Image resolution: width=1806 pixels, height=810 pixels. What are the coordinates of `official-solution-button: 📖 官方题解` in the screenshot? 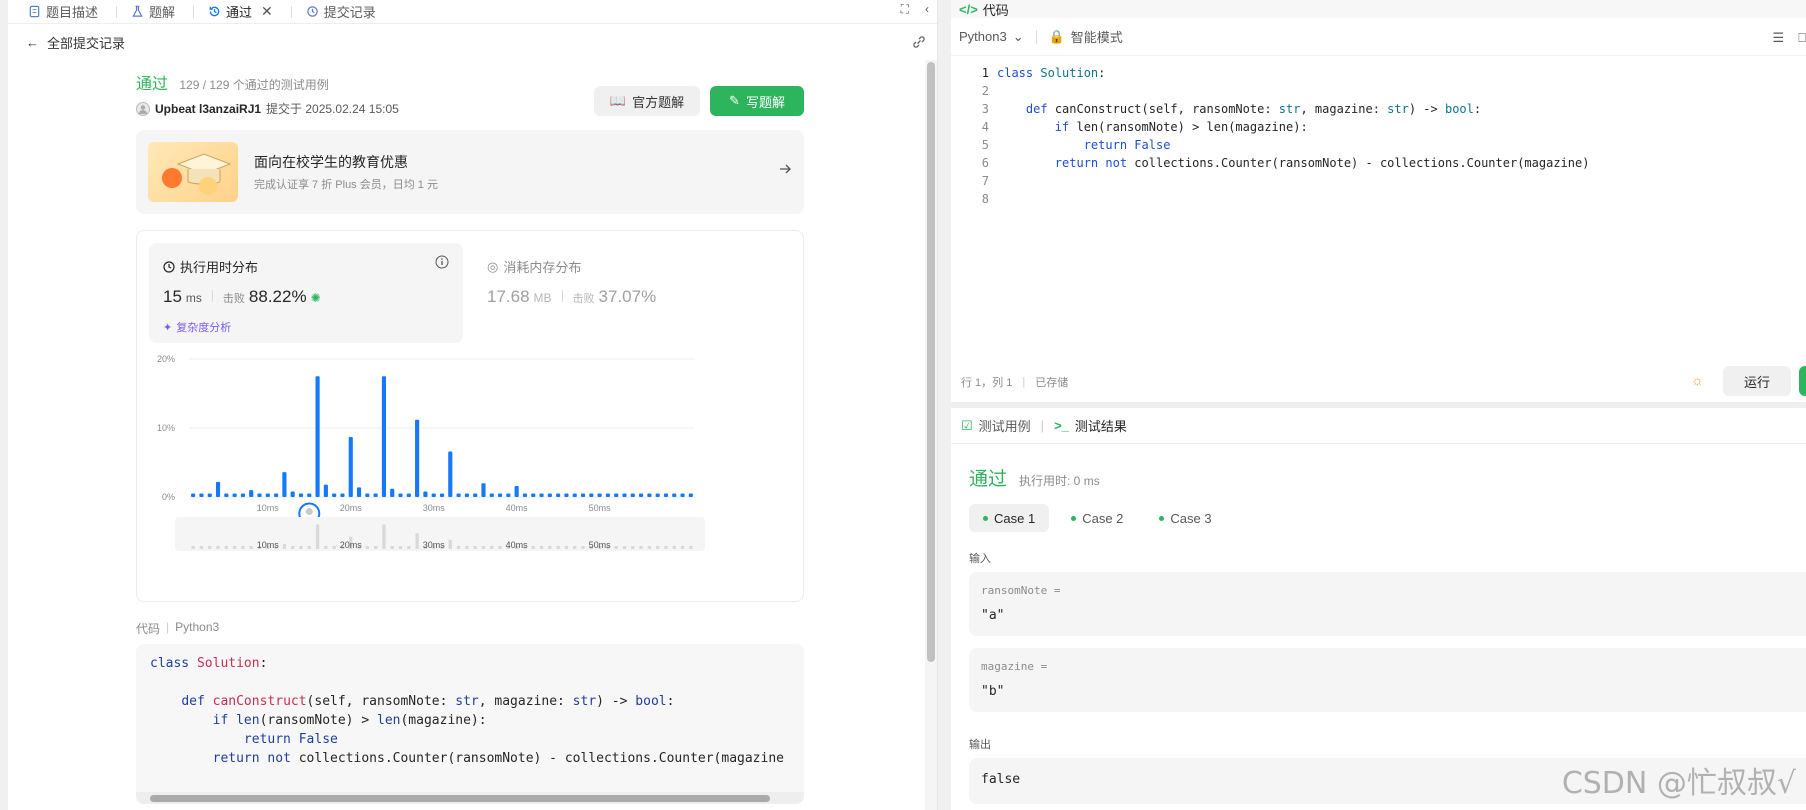 It's located at (647, 101).